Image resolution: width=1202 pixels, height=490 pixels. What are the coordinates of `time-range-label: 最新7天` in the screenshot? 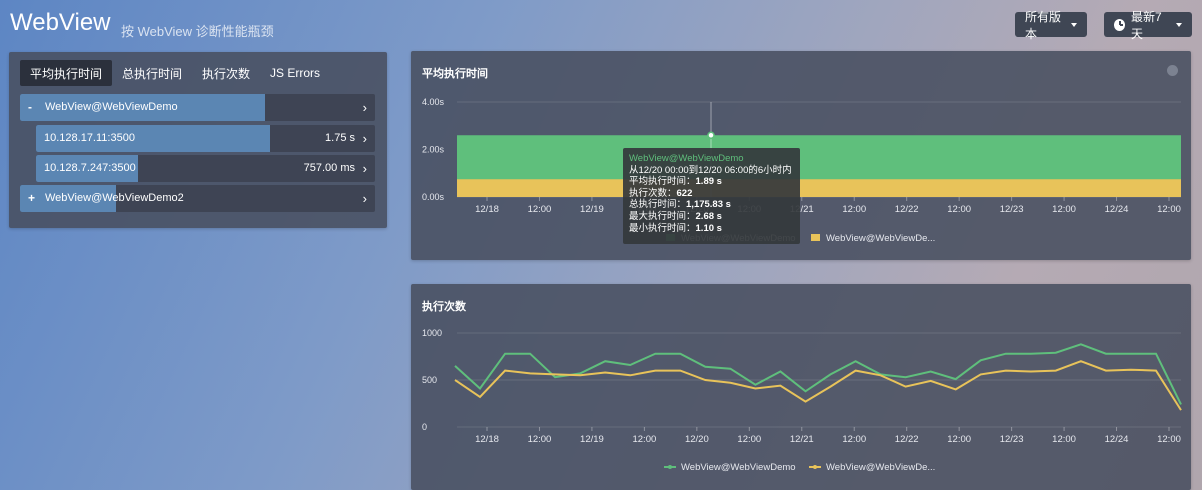 It's located at (1146, 25).